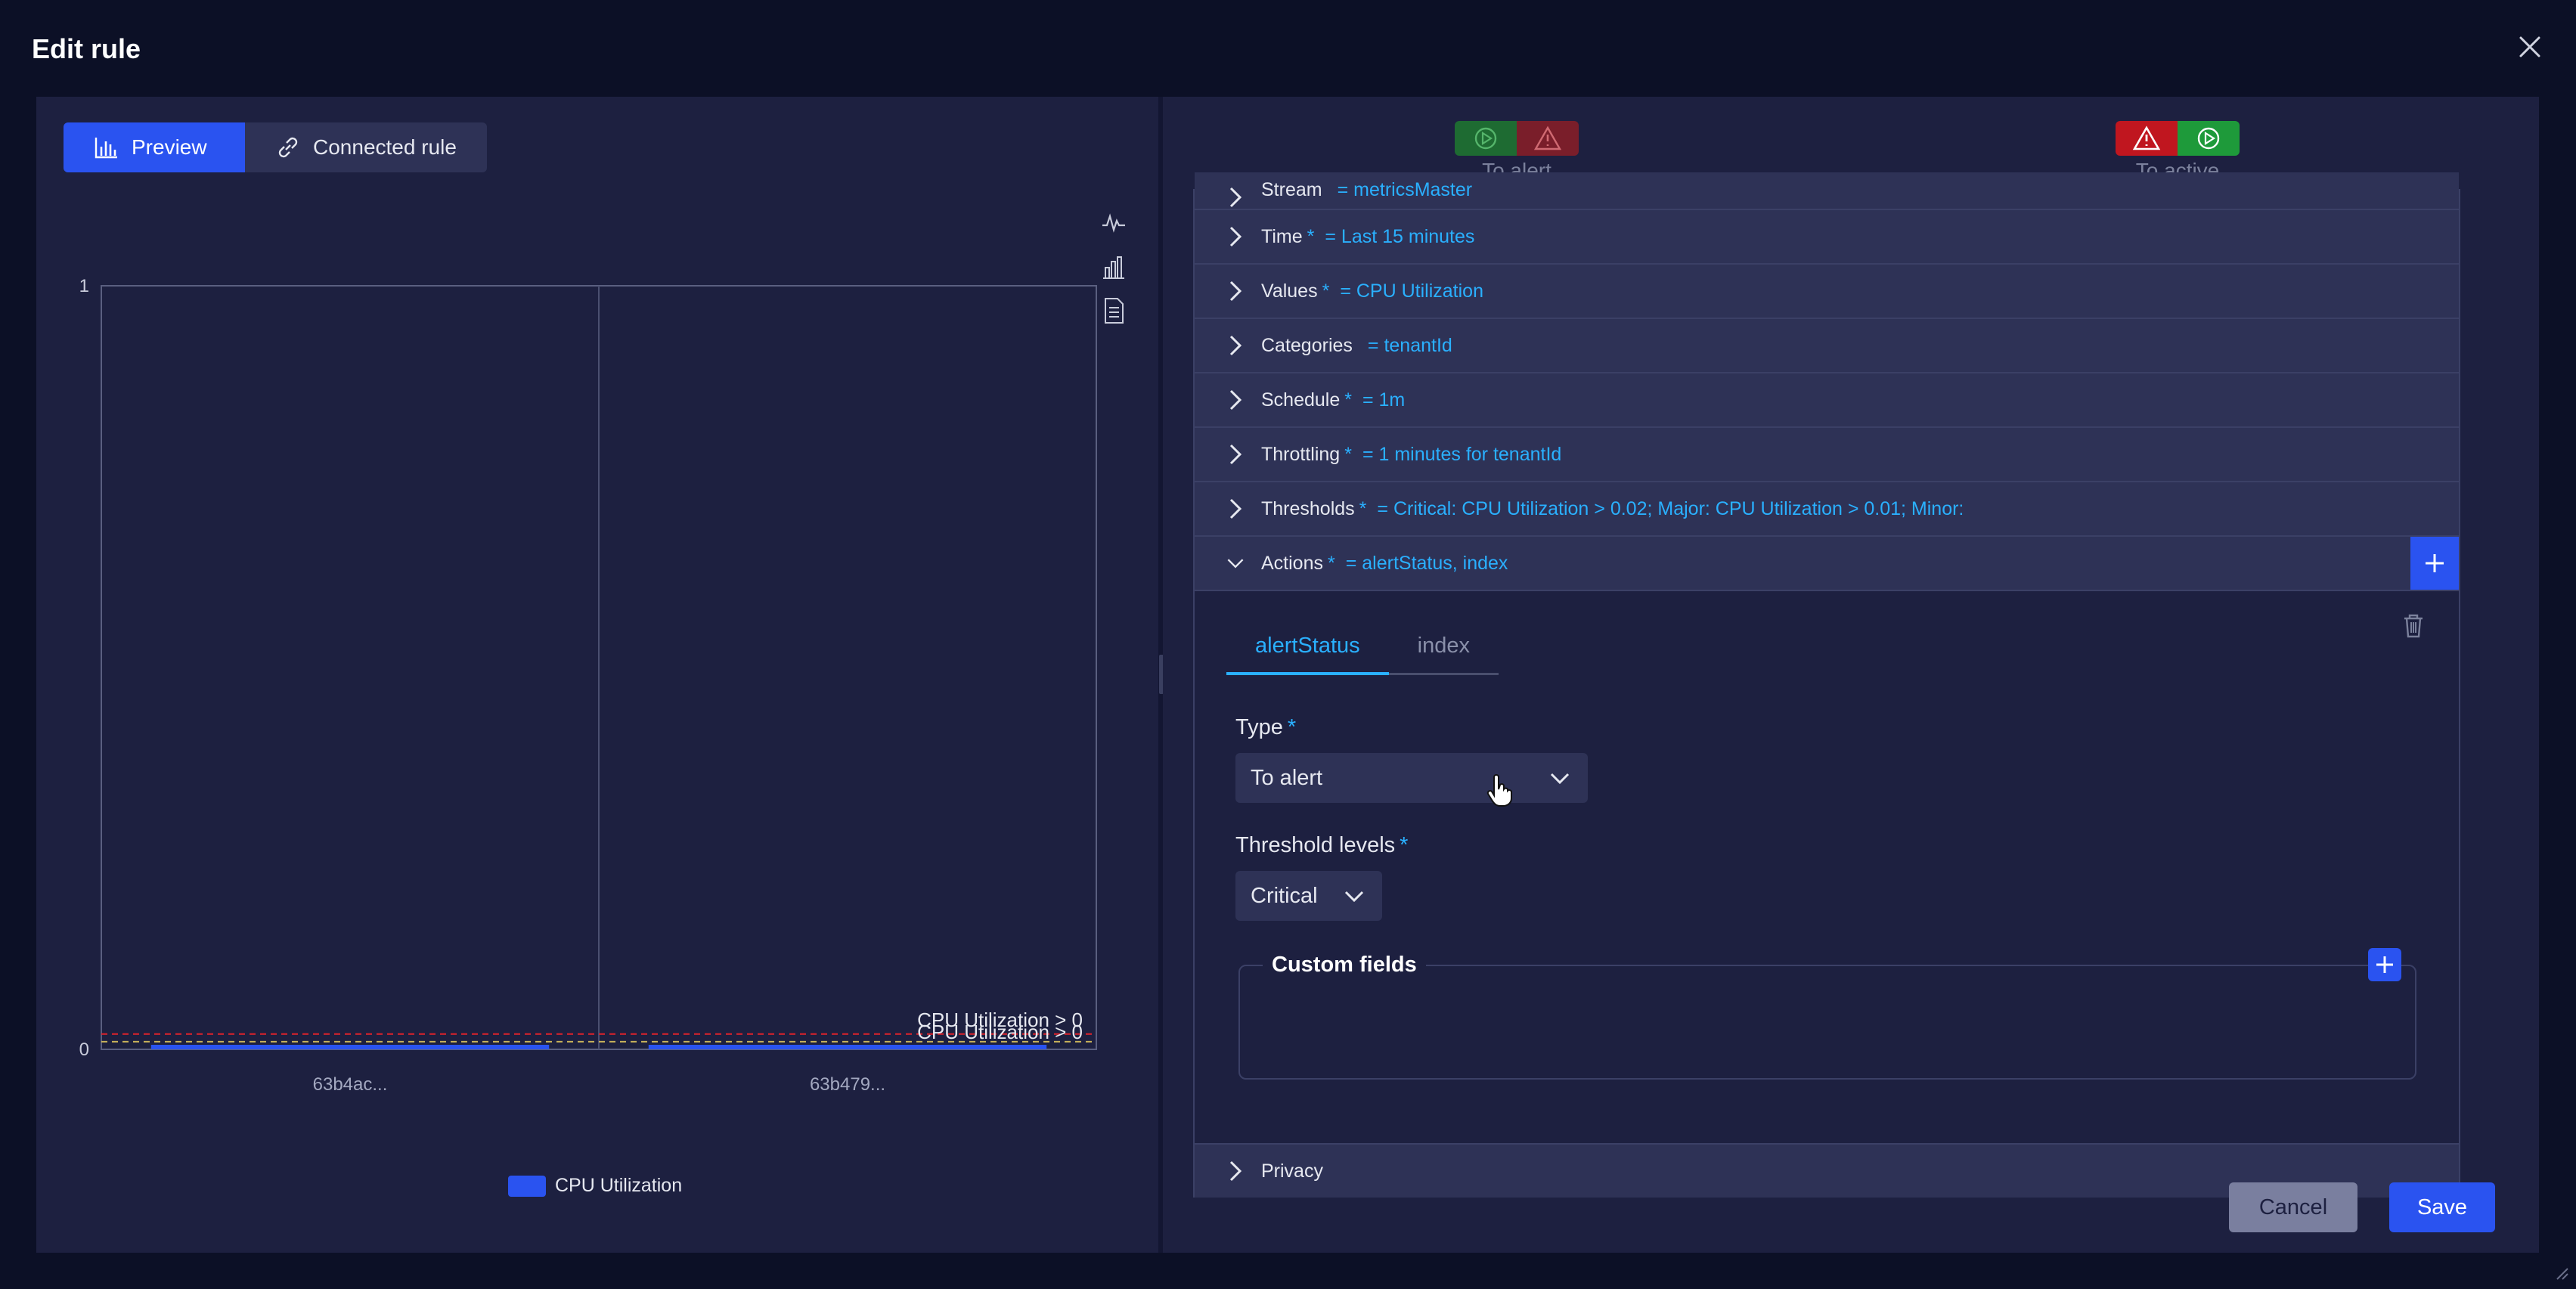 Image resolution: width=2576 pixels, height=1289 pixels. Describe the element at coordinates (1307, 654) in the screenshot. I see `tab-alert-status: alertStatus` at that location.